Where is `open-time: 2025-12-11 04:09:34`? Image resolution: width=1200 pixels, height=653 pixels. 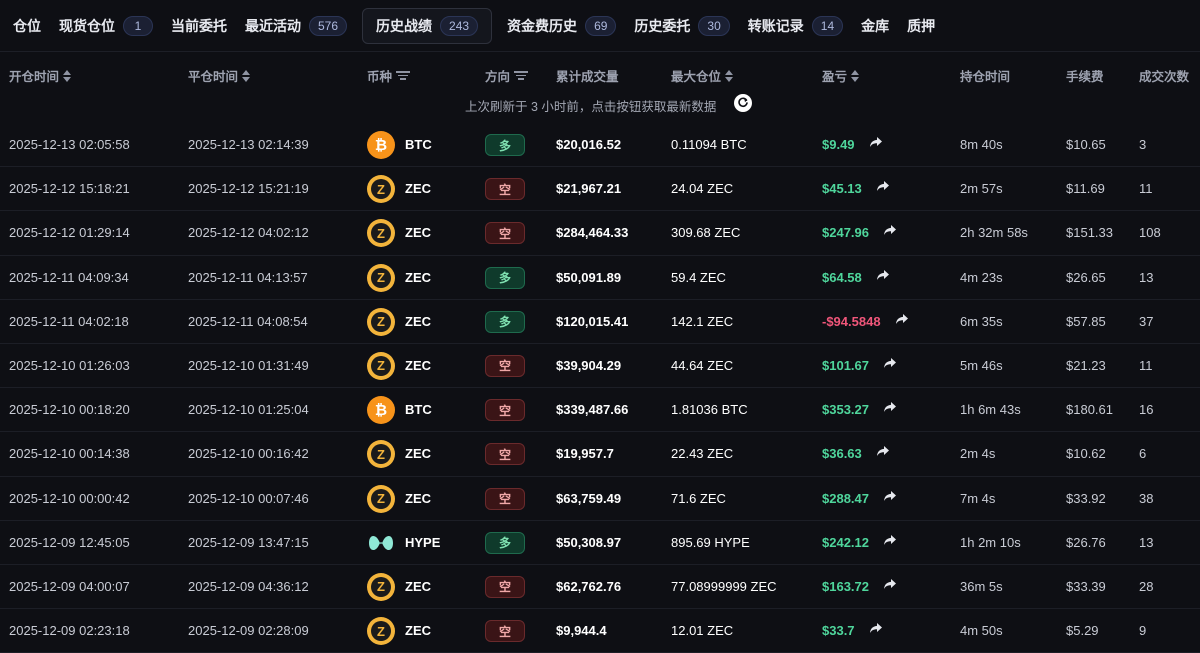
open-time: 2025-12-11 04:09:34 is located at coordinates (69, 277).